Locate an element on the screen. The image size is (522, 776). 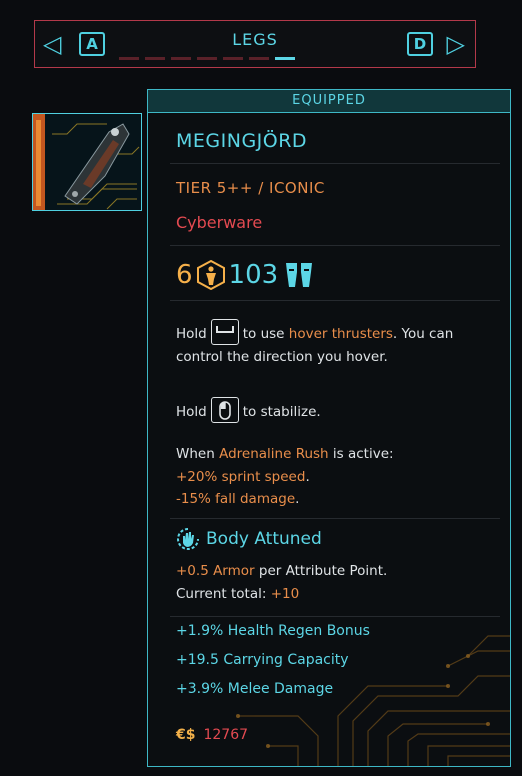
category-indicator is located at coordinates (207, 58).